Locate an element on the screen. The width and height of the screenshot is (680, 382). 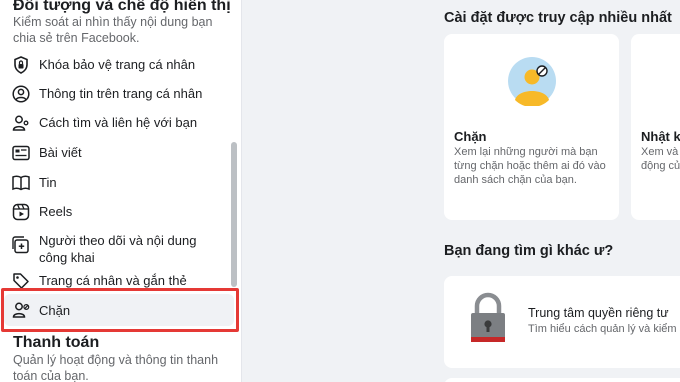
sidebar-item-label: Khóa bảo vệ trang cá nhân is located at coordinates (117, 64).